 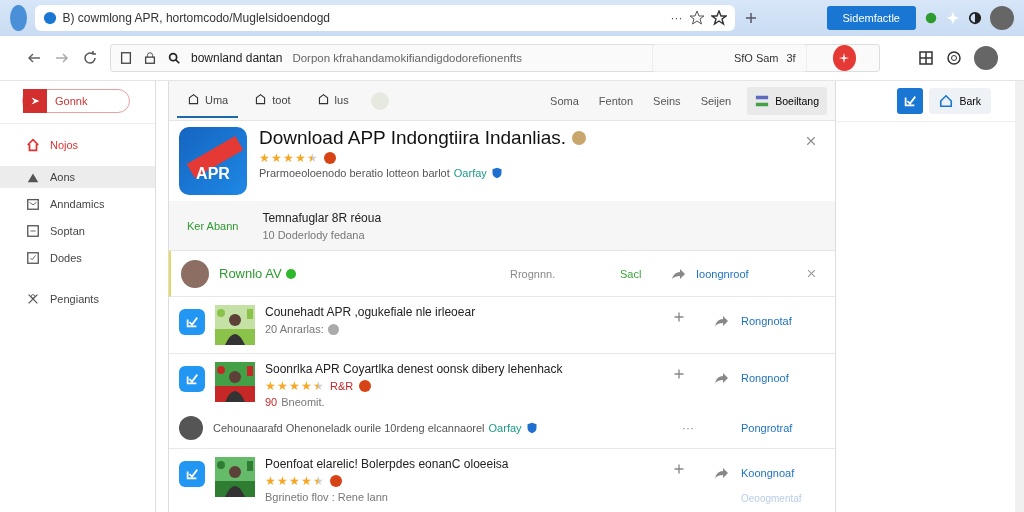 What do you see at coordinates (33, 299) in the screenshot?
I see `cross-icon` at bounding box center [33, 299].